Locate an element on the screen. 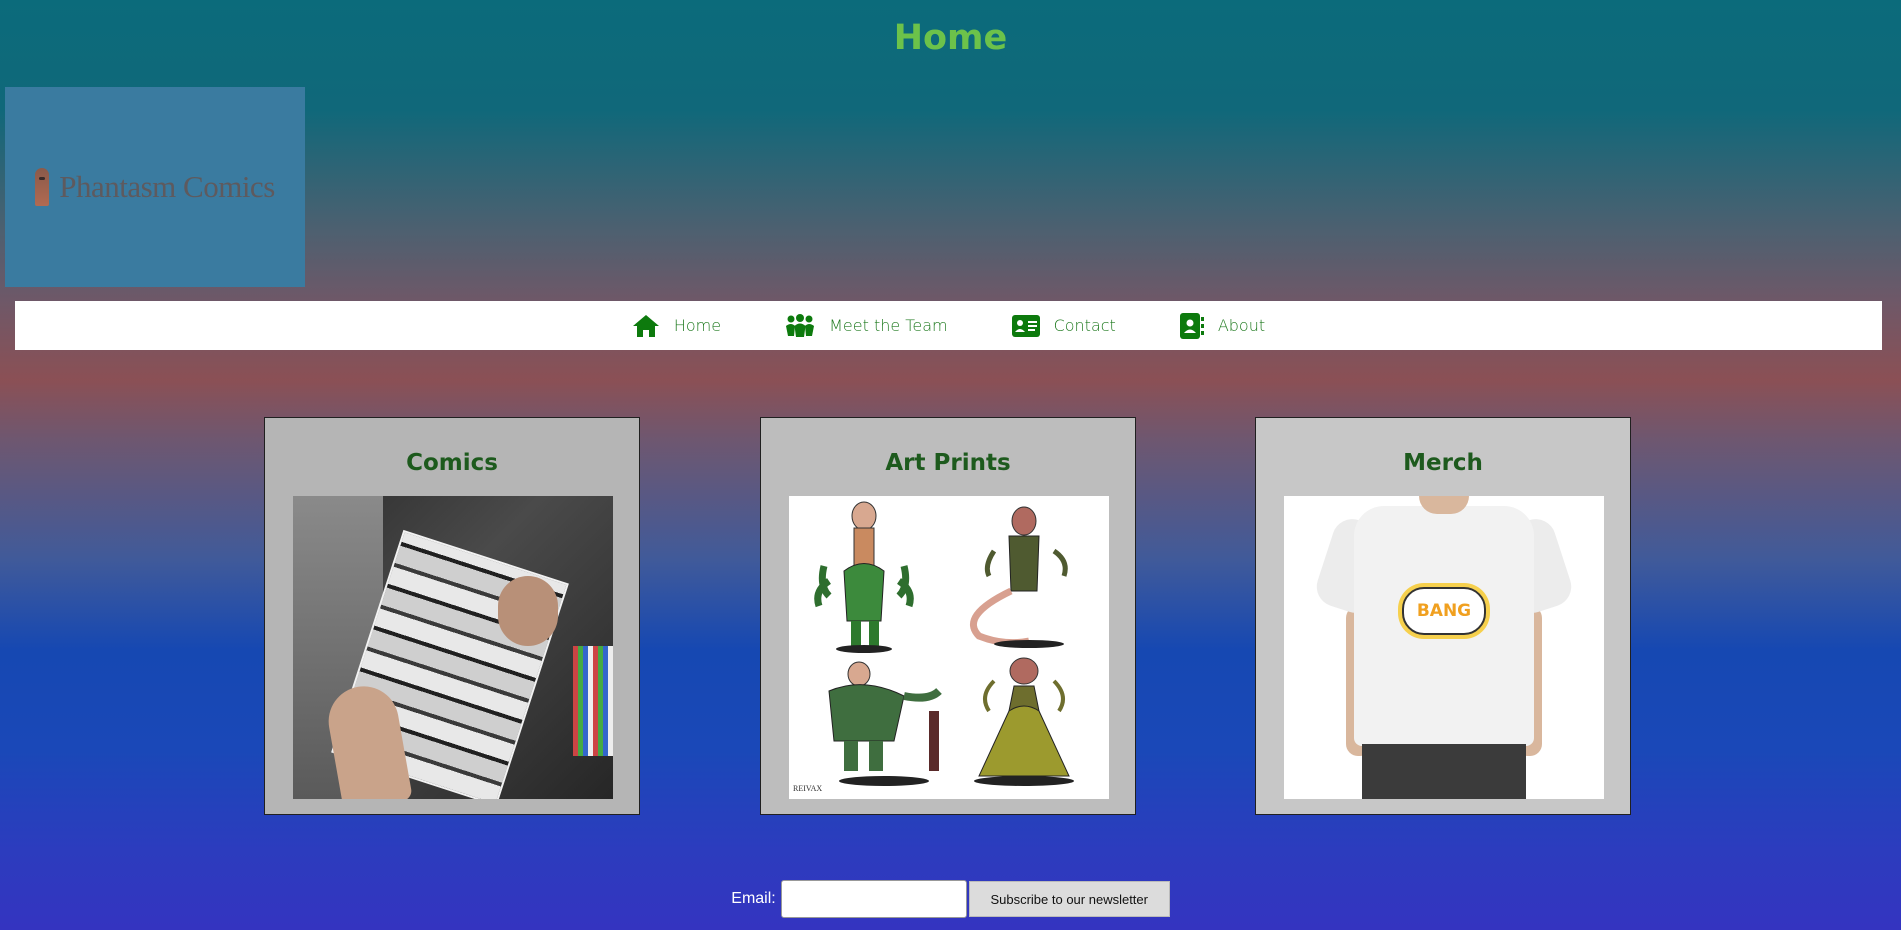 The width and height of the screenshot is (1901, 930). site-logo: Phantasm Comics is located at coordinates (155, 187).